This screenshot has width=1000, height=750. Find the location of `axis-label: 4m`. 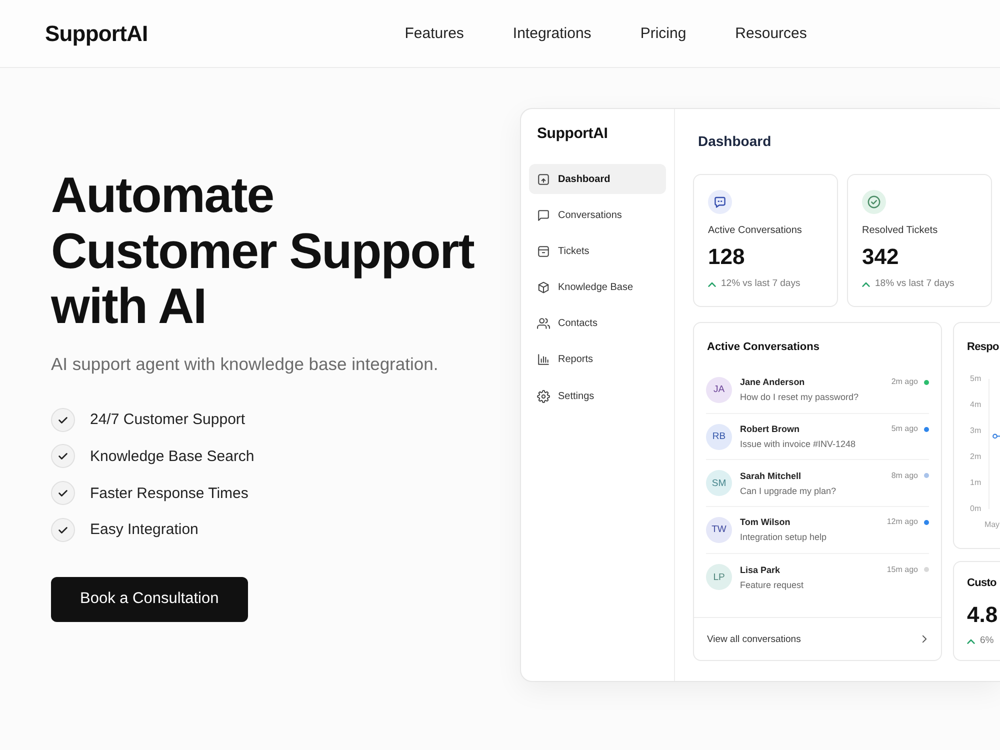

axis-label: 4m is located at coordinates (976, 405).